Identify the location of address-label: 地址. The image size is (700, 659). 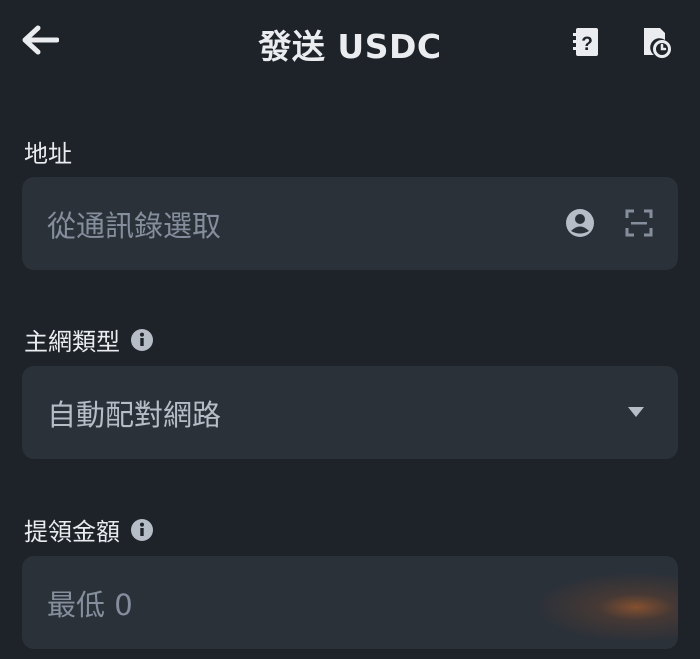
(48, 154).